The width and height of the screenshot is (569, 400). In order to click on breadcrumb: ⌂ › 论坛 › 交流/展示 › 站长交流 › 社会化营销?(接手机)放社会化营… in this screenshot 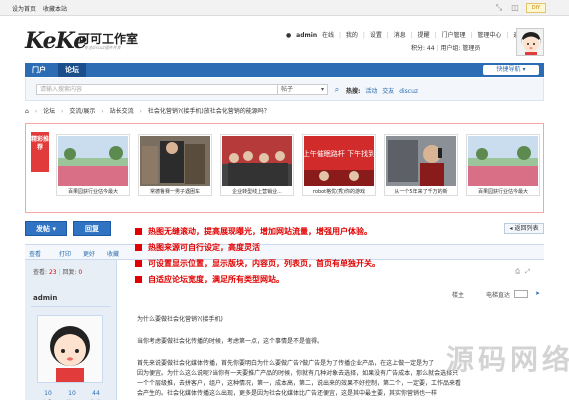, I will do `click(147, 111)`.